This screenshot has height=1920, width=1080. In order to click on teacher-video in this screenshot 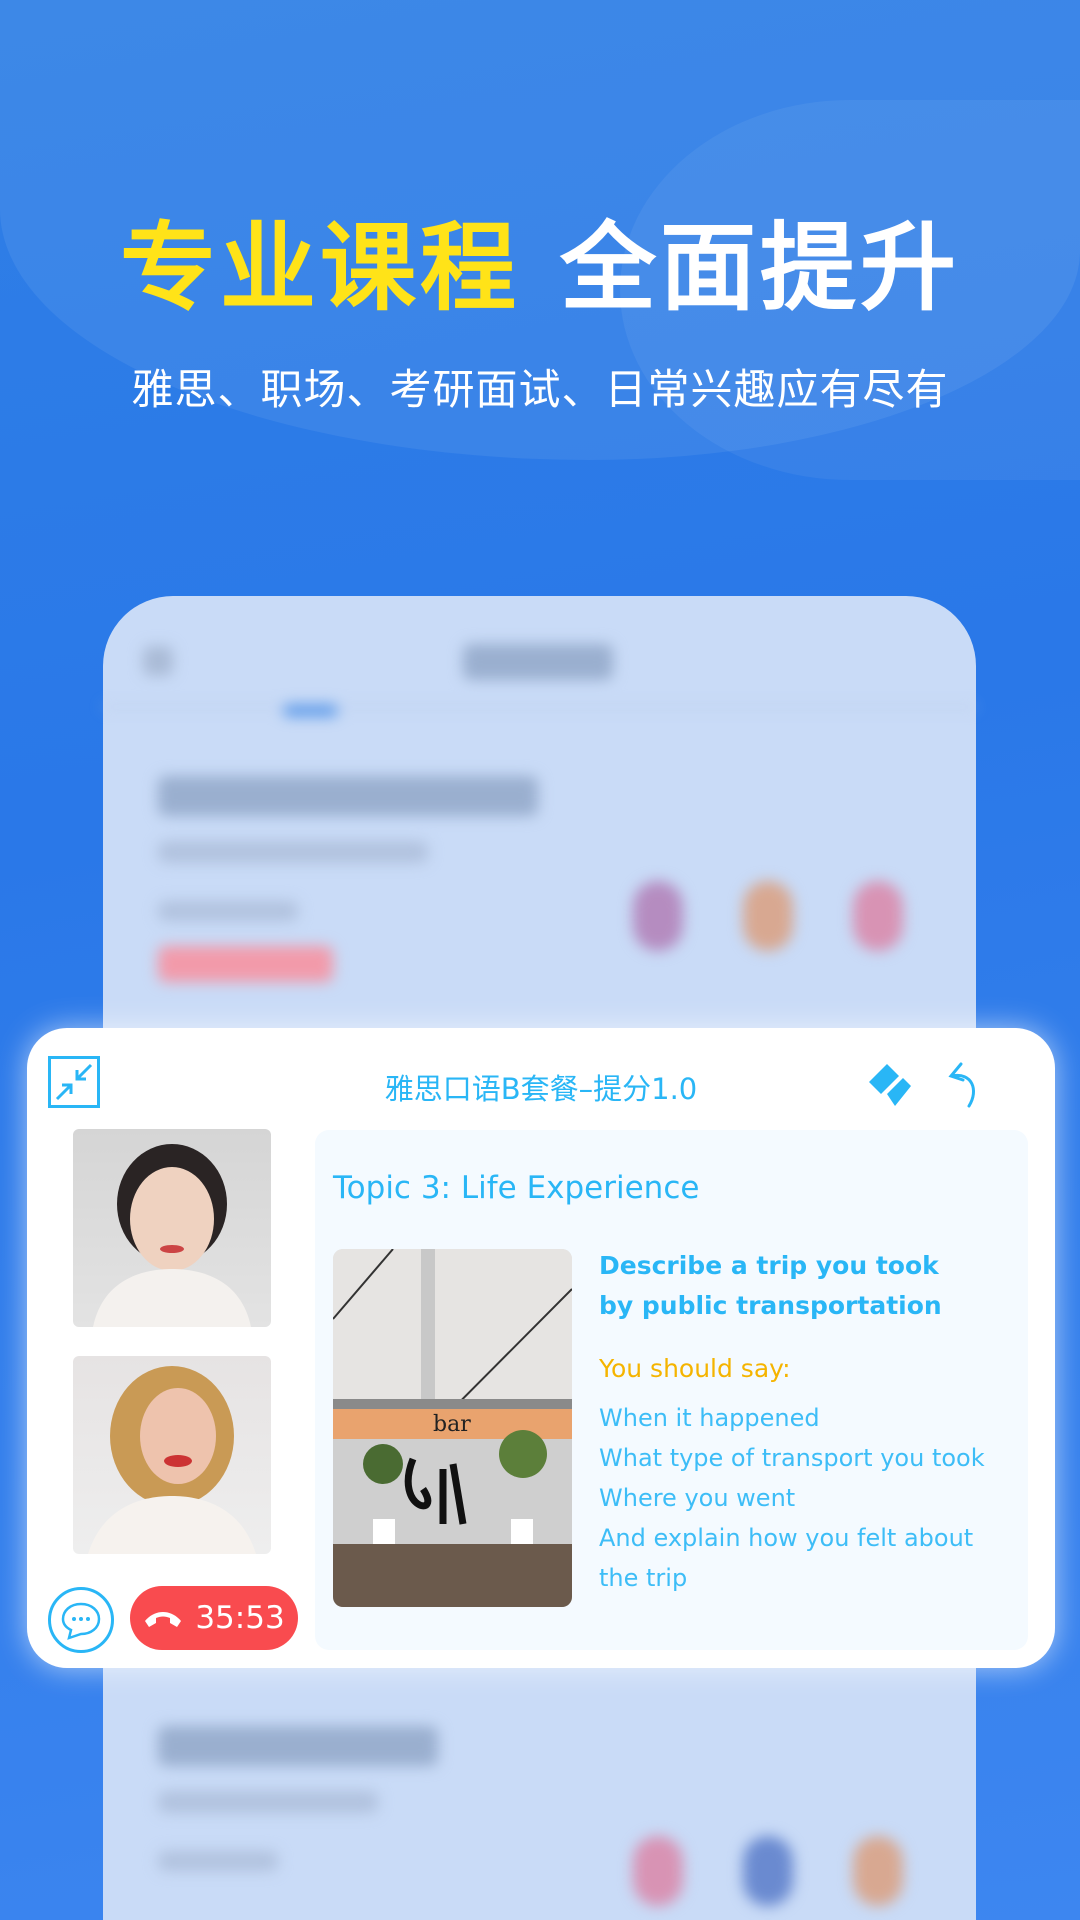, I will do `click(172, 1228)`.